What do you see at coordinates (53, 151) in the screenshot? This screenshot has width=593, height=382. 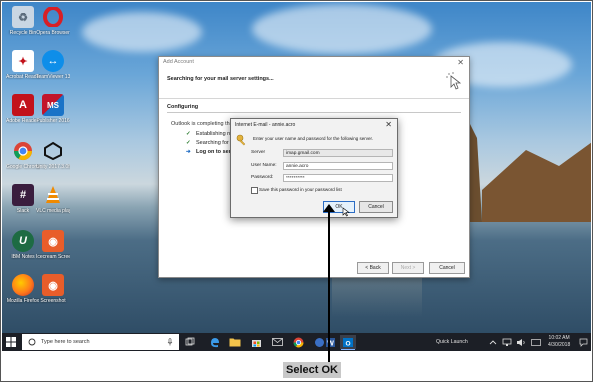 I see `unity-icon` at bounding box center [53, 151].